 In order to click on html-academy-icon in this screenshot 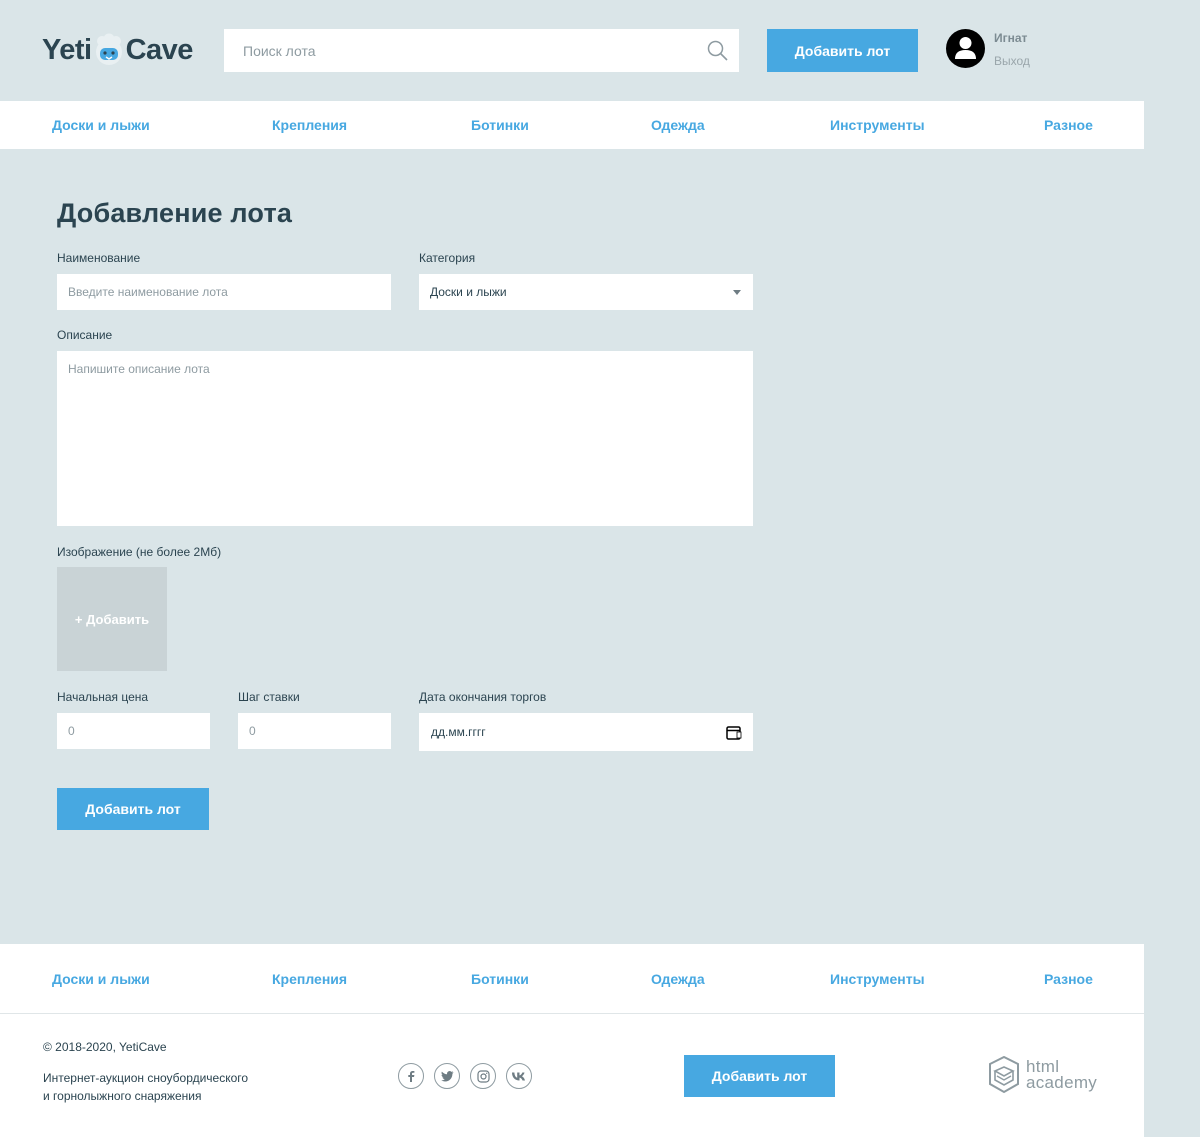, I will do `click(1004, 1075)`.